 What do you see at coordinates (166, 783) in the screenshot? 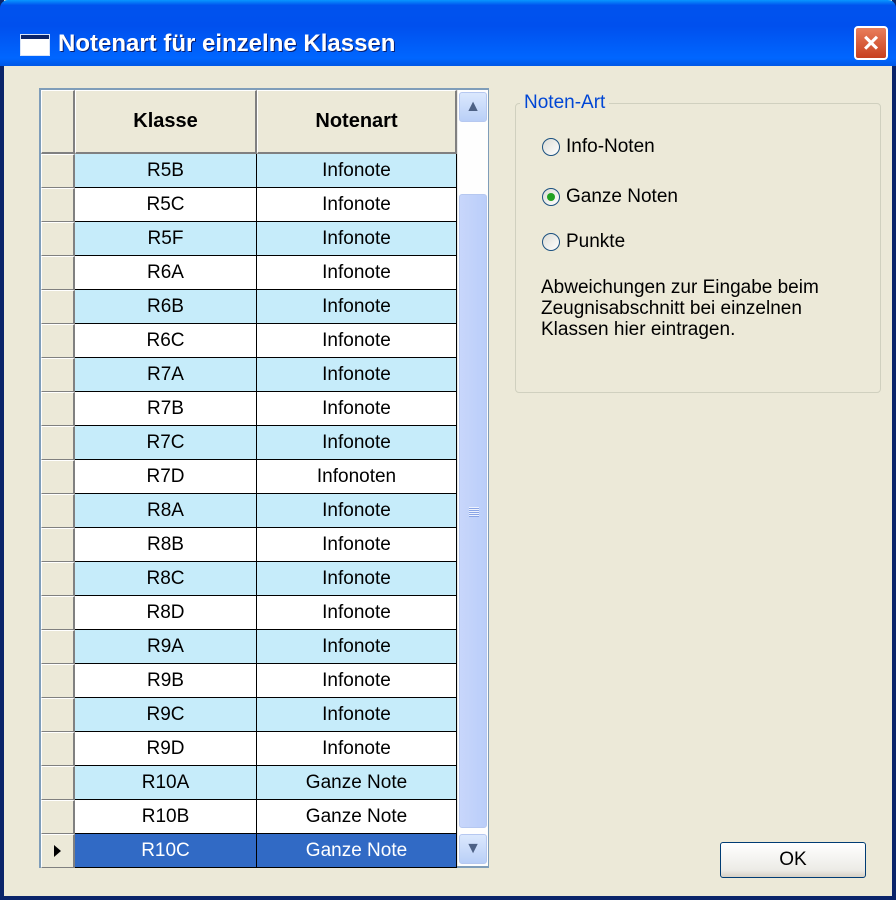
I see `cell-klasse: R10A` at bounding box center [166, 783].